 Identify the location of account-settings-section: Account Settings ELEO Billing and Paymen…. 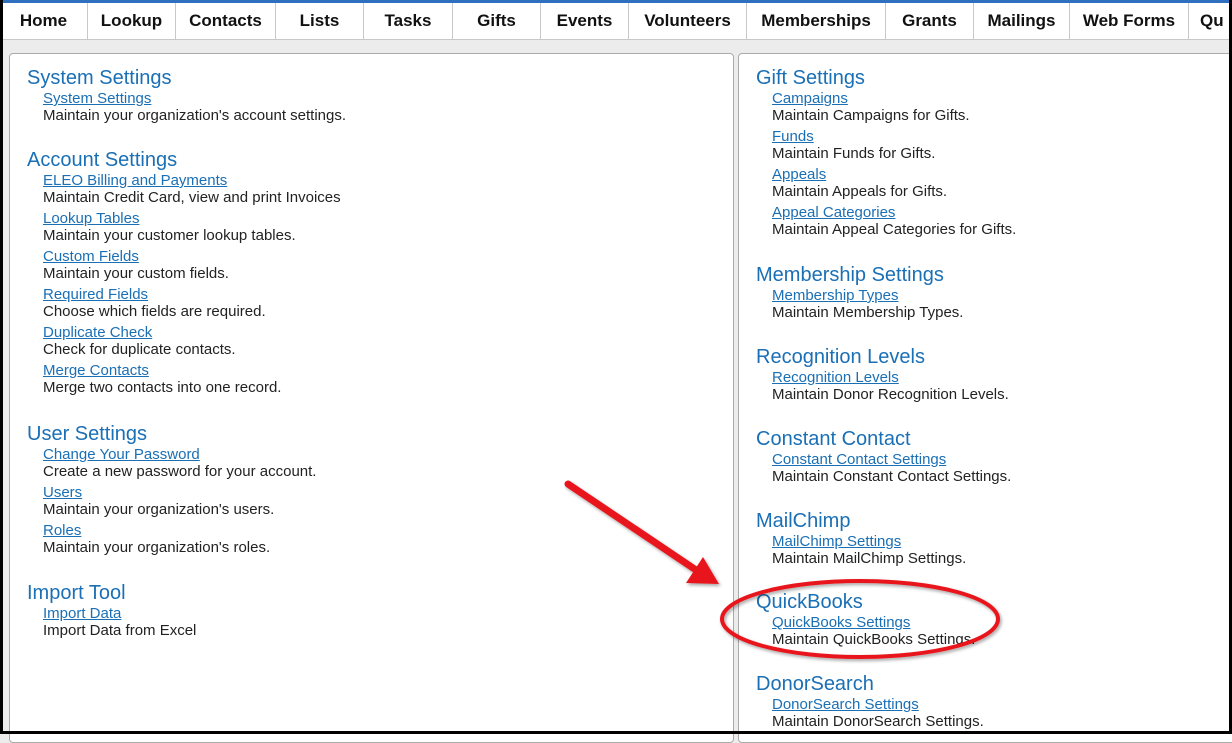
(184, 274).